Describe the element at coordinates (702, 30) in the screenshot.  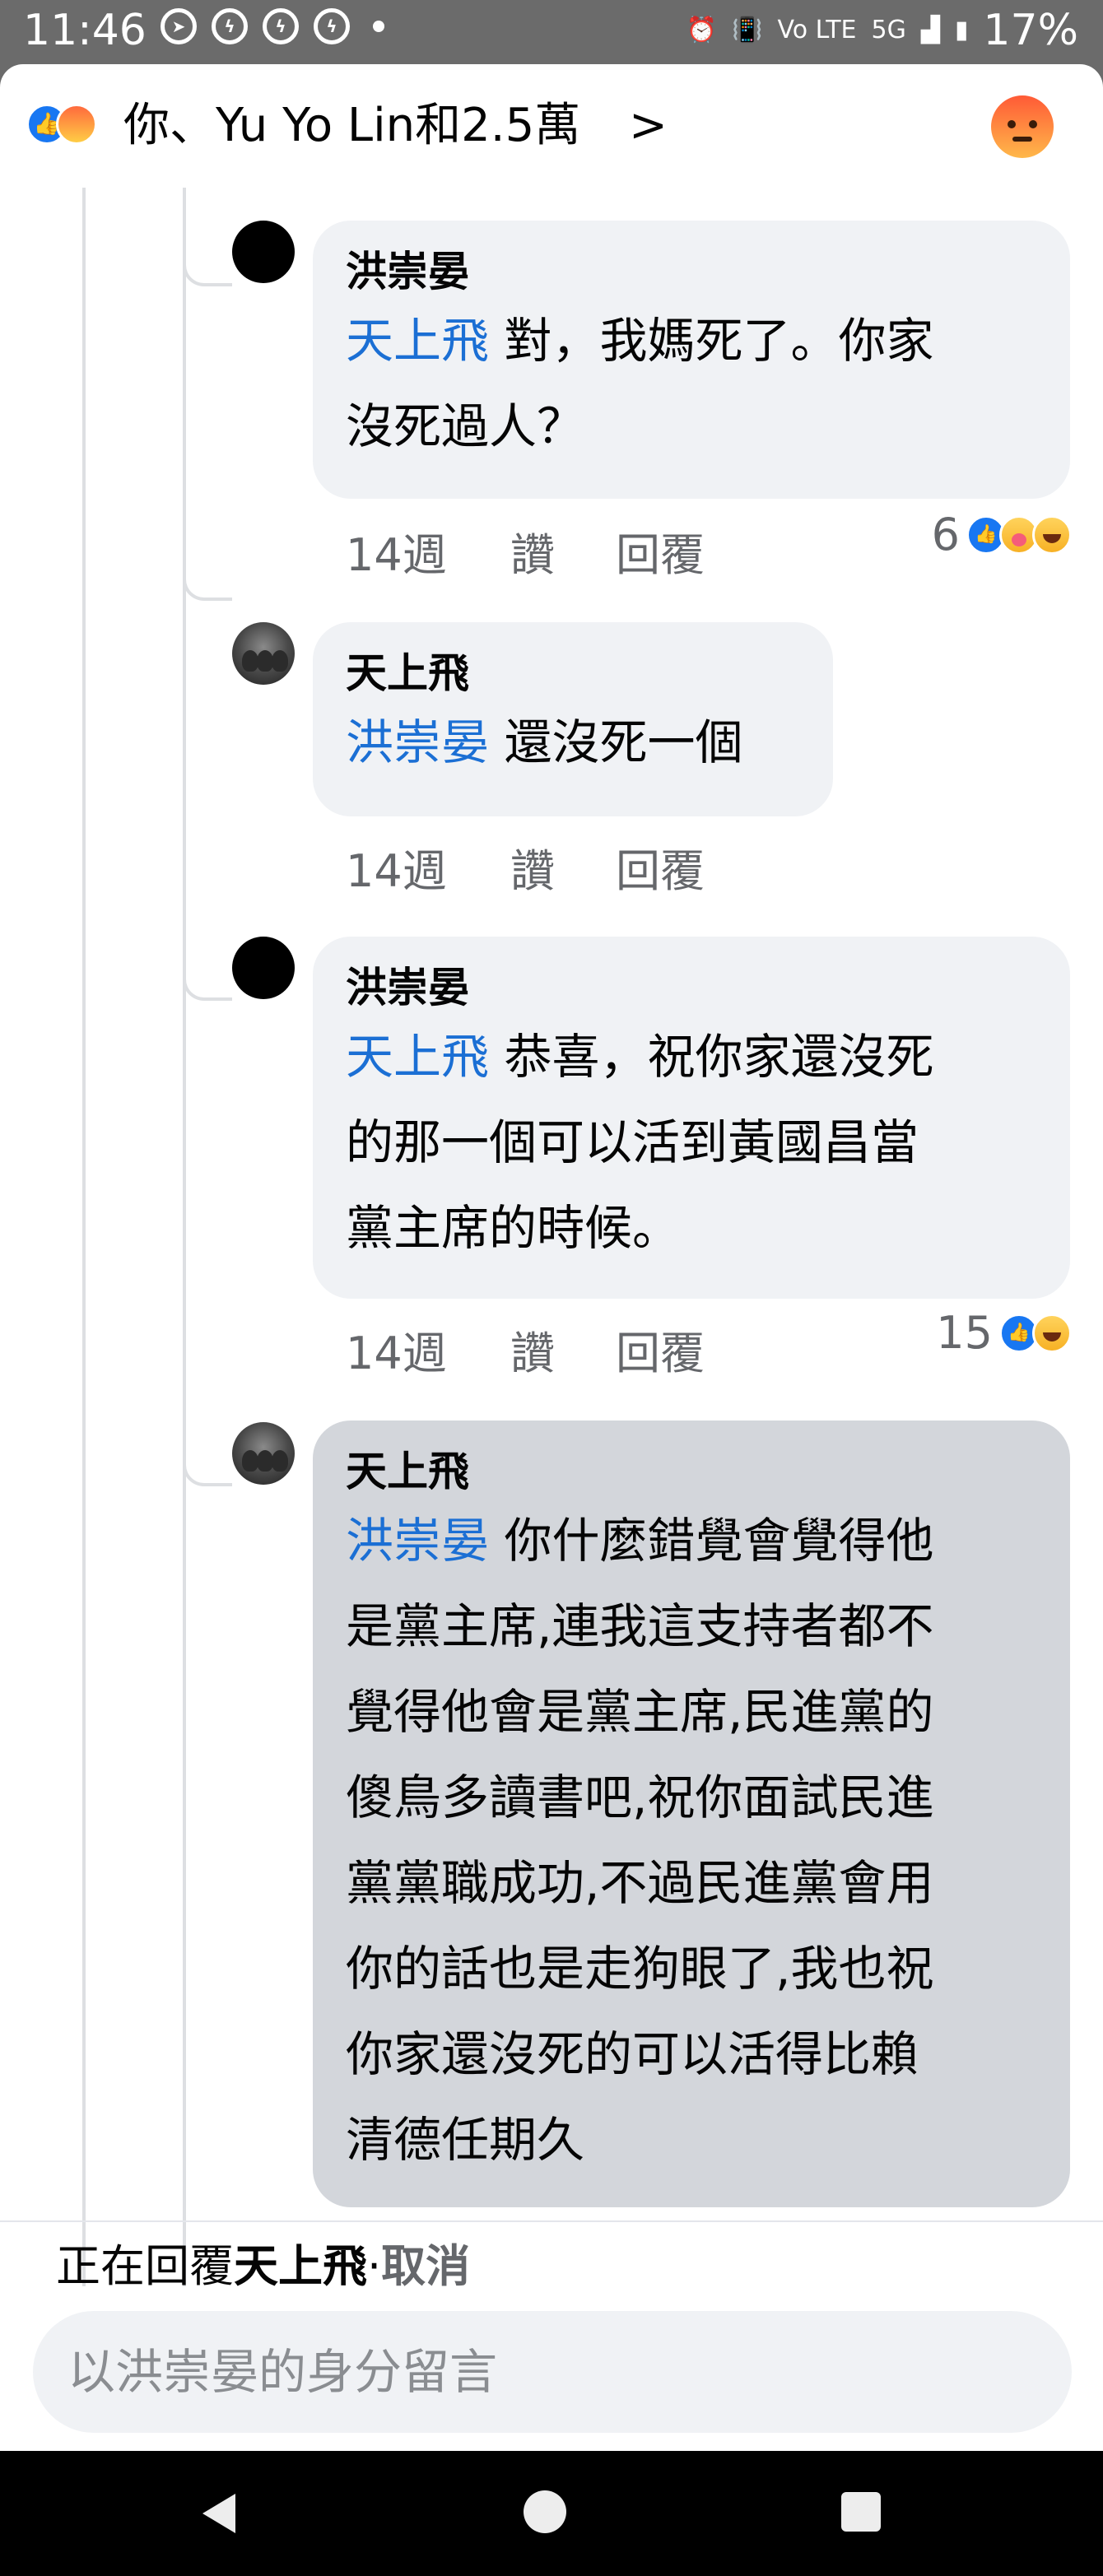
I see `alarm-icon: ⏰` at that location.